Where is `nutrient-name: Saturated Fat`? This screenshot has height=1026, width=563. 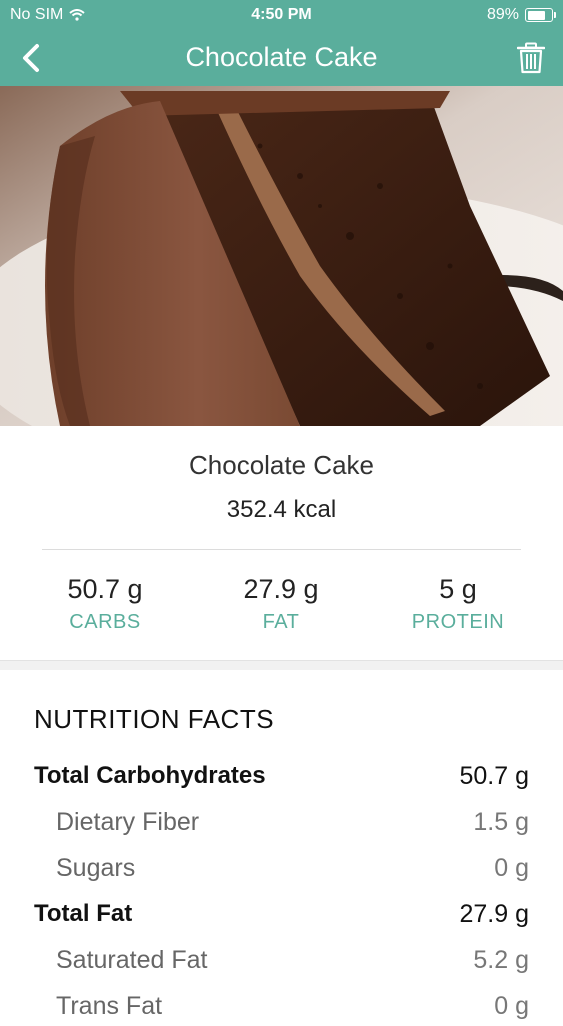 nutrient-name: Saturated Fat is located at coordinates (132, 959).